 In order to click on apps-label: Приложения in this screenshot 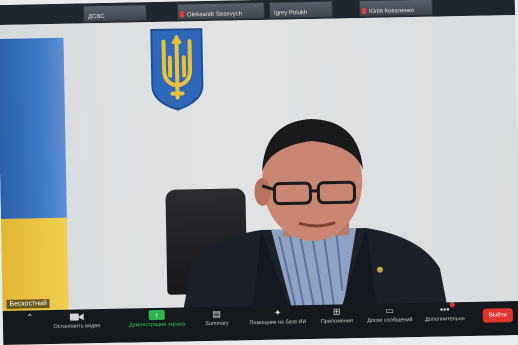, I will do `click(337, 321)`.